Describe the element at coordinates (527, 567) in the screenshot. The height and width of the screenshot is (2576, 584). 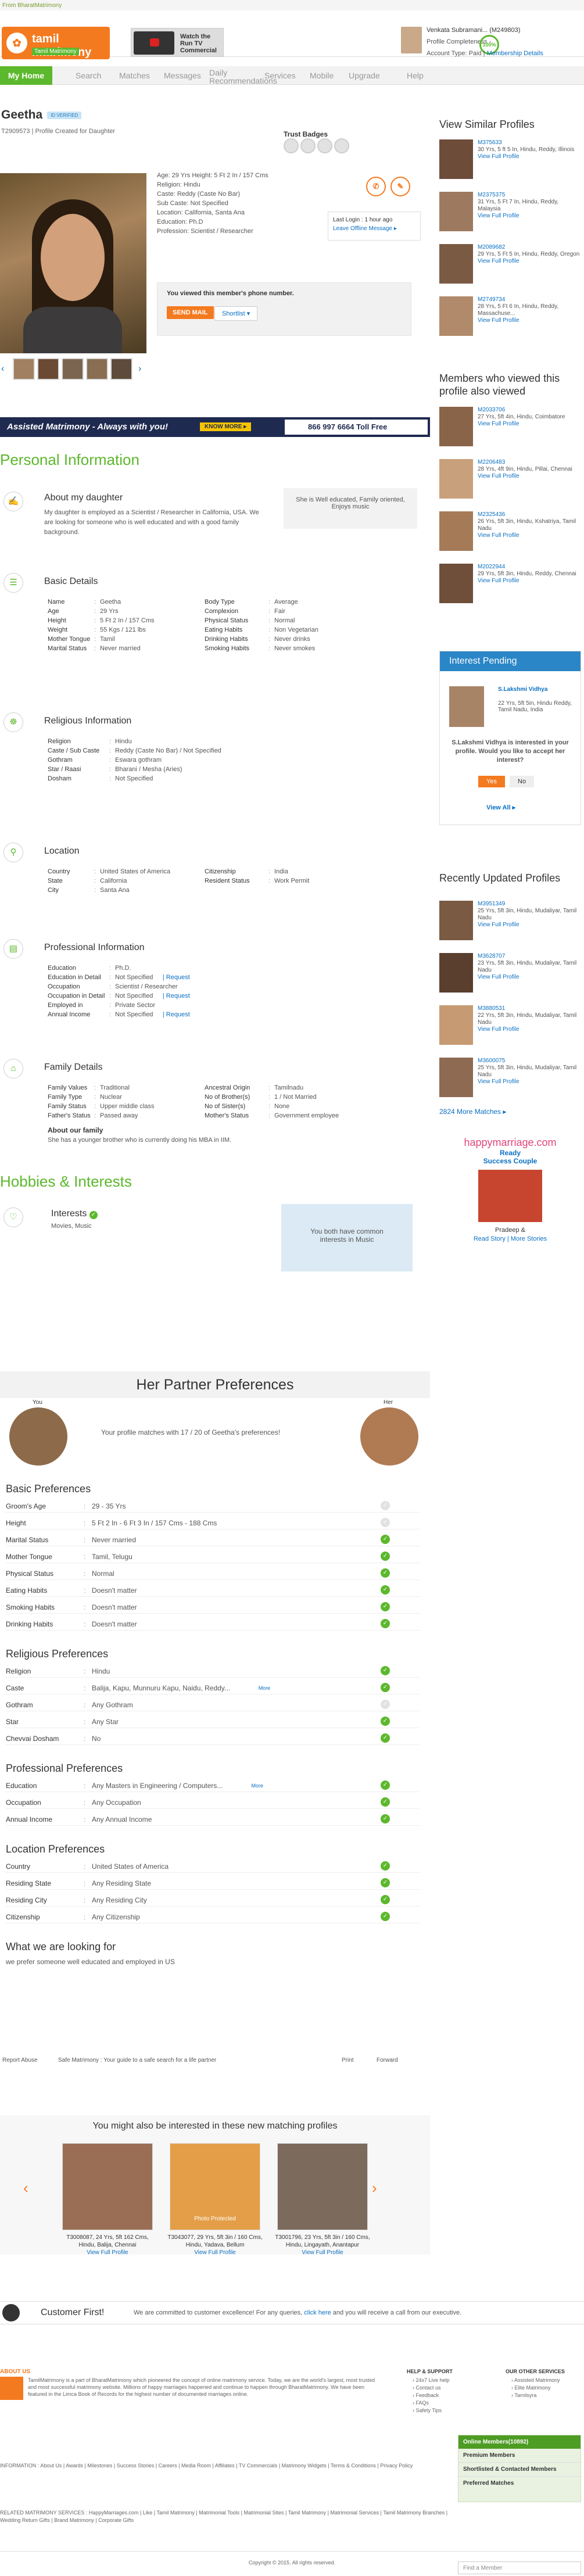
I see `profile-id: M2022944` at that location.